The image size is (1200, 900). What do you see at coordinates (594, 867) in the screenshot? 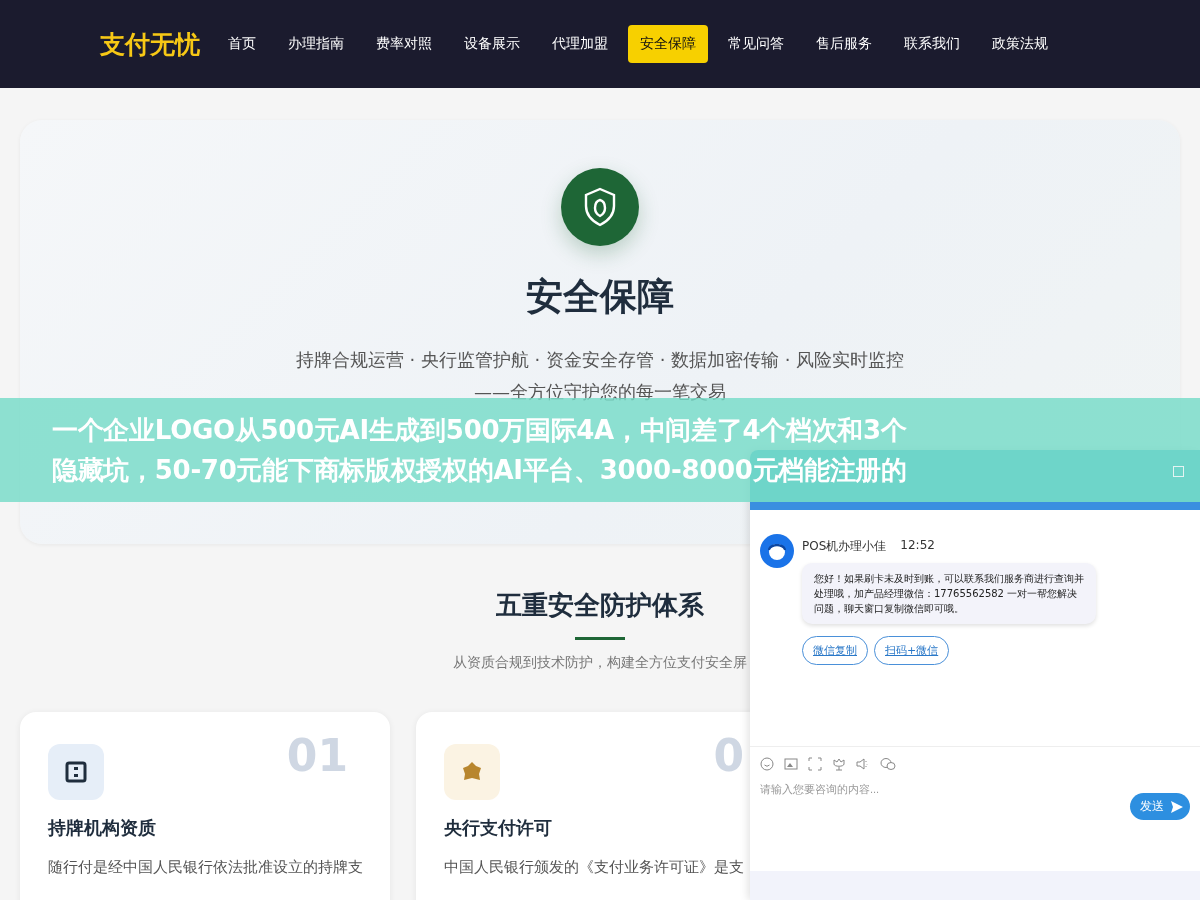
I see `card-text: 中国人民银行颁发的《支付业务许可证》是支` at bounding box center [594, 867].